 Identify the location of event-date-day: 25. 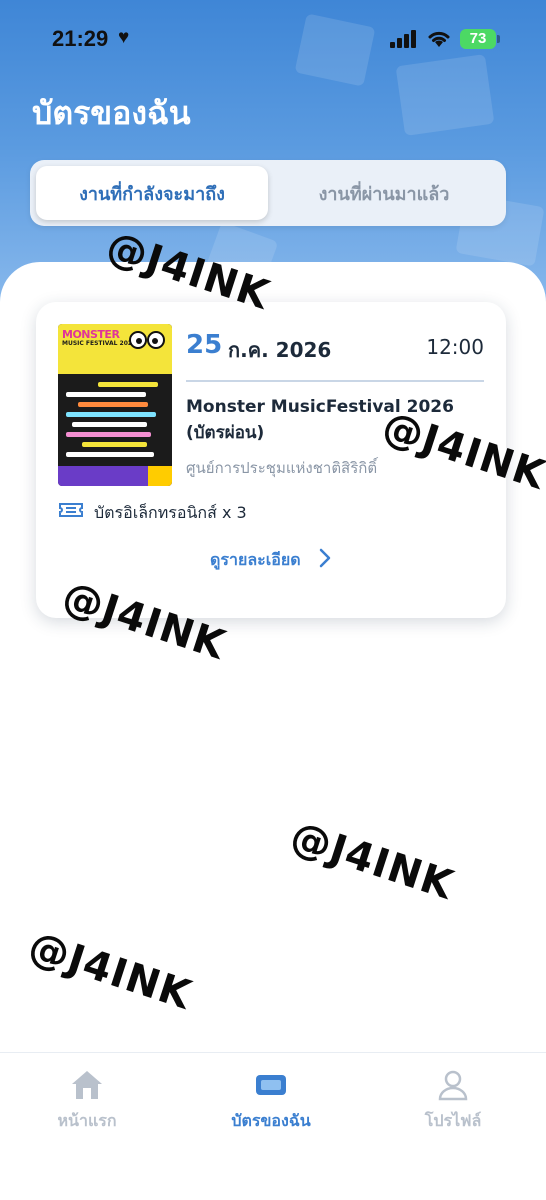
(204, 345).